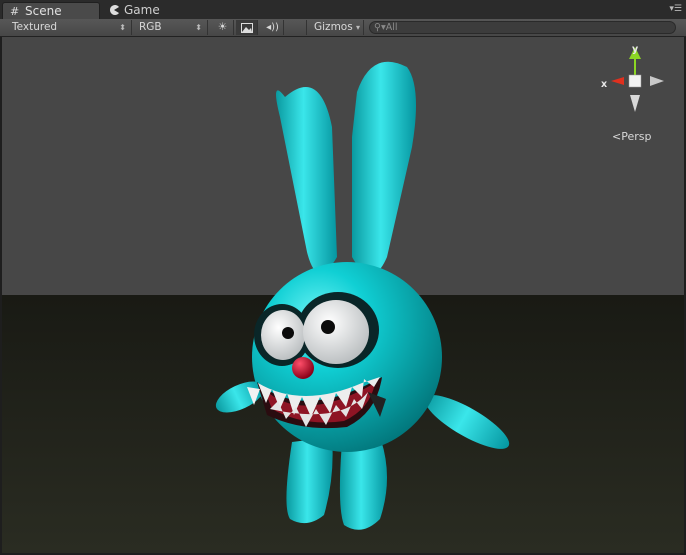  I want to click on grid-icon: #, so click(15, 11).